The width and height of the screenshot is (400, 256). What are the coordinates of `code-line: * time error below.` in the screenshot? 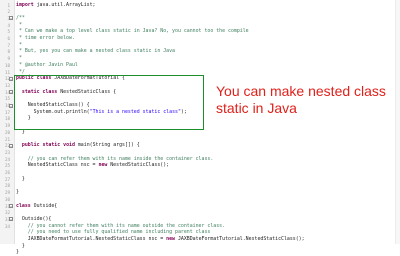 It's located at (45, 38).